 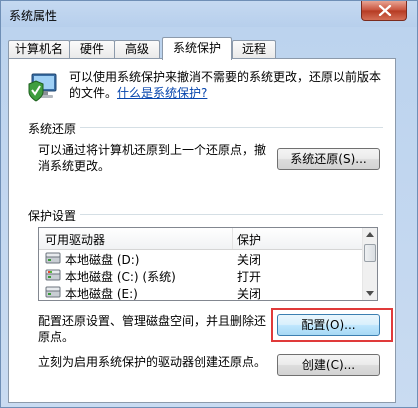 I want to click on drive-row: 本地磁盘 (C:) (系统) 打开, so click(x=201, y=275).